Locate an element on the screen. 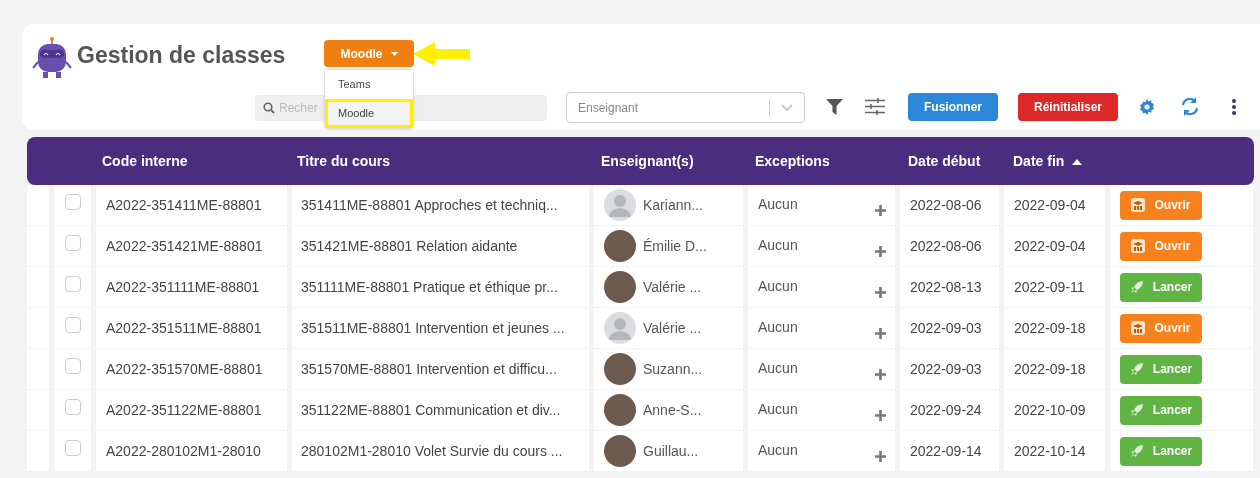  code-cell: A2022-351411ME-88801 is located at coordinates (191, 205).